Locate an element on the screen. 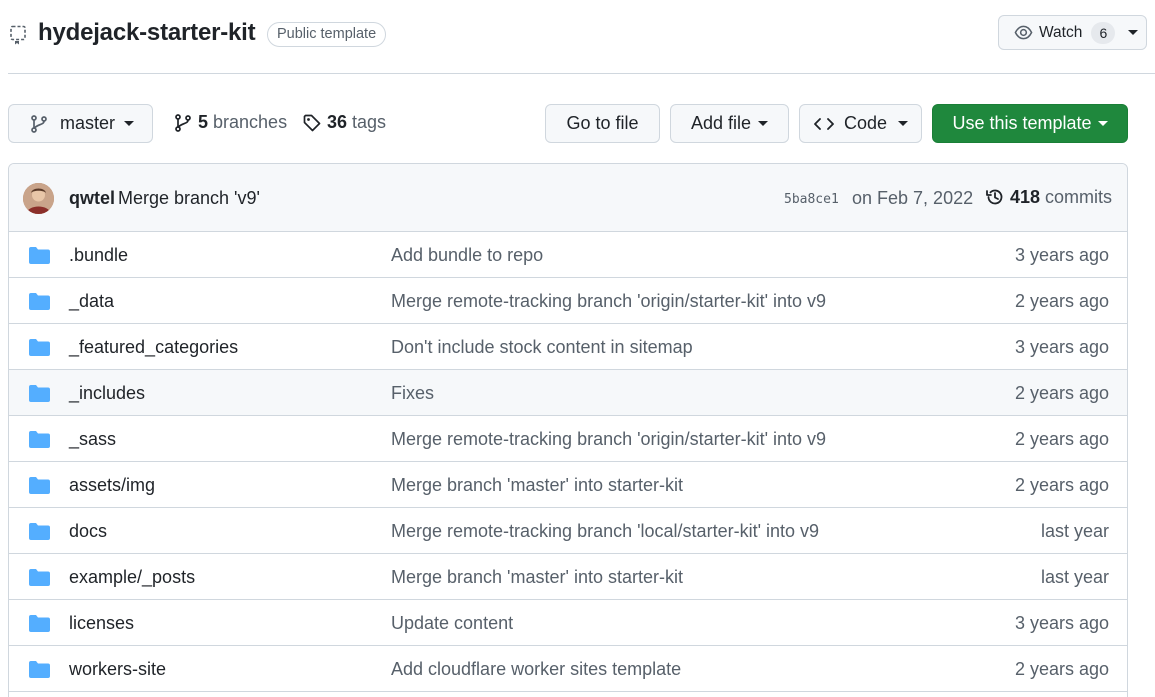 Image resolution: width=1155 pixels, height=697 pixels. file-name-link: _featured_categories is located at coordinates (153, 347).